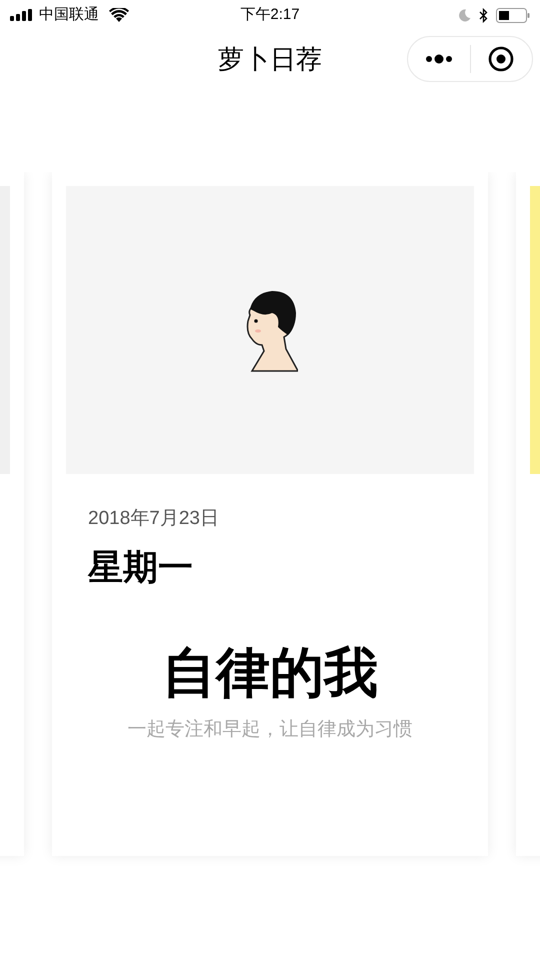 The height and width of the screenshot is (960, 540). I want to click on battery-icon, so click(513, 15).